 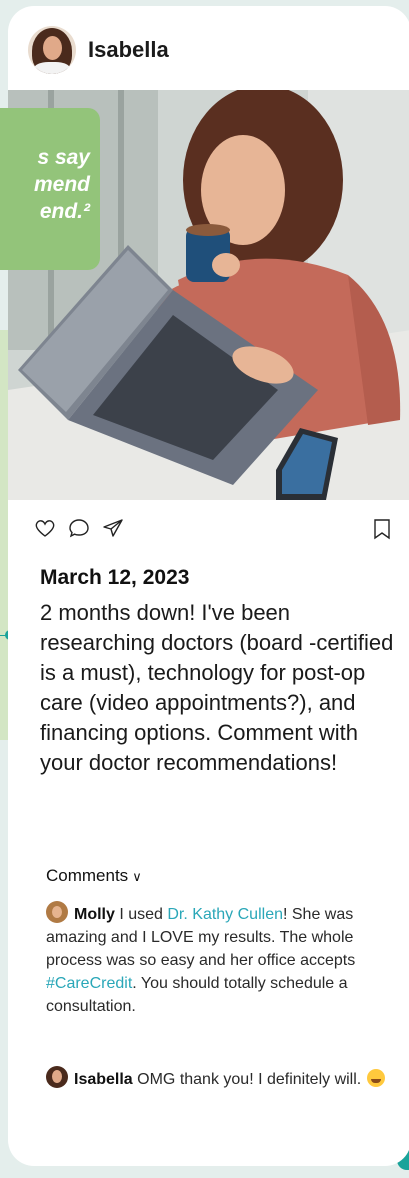 What do you see at coordinates (137, 876) in the screenshot?
I see `chevron-down-icon: ∨` at bounding box center [137, 876].